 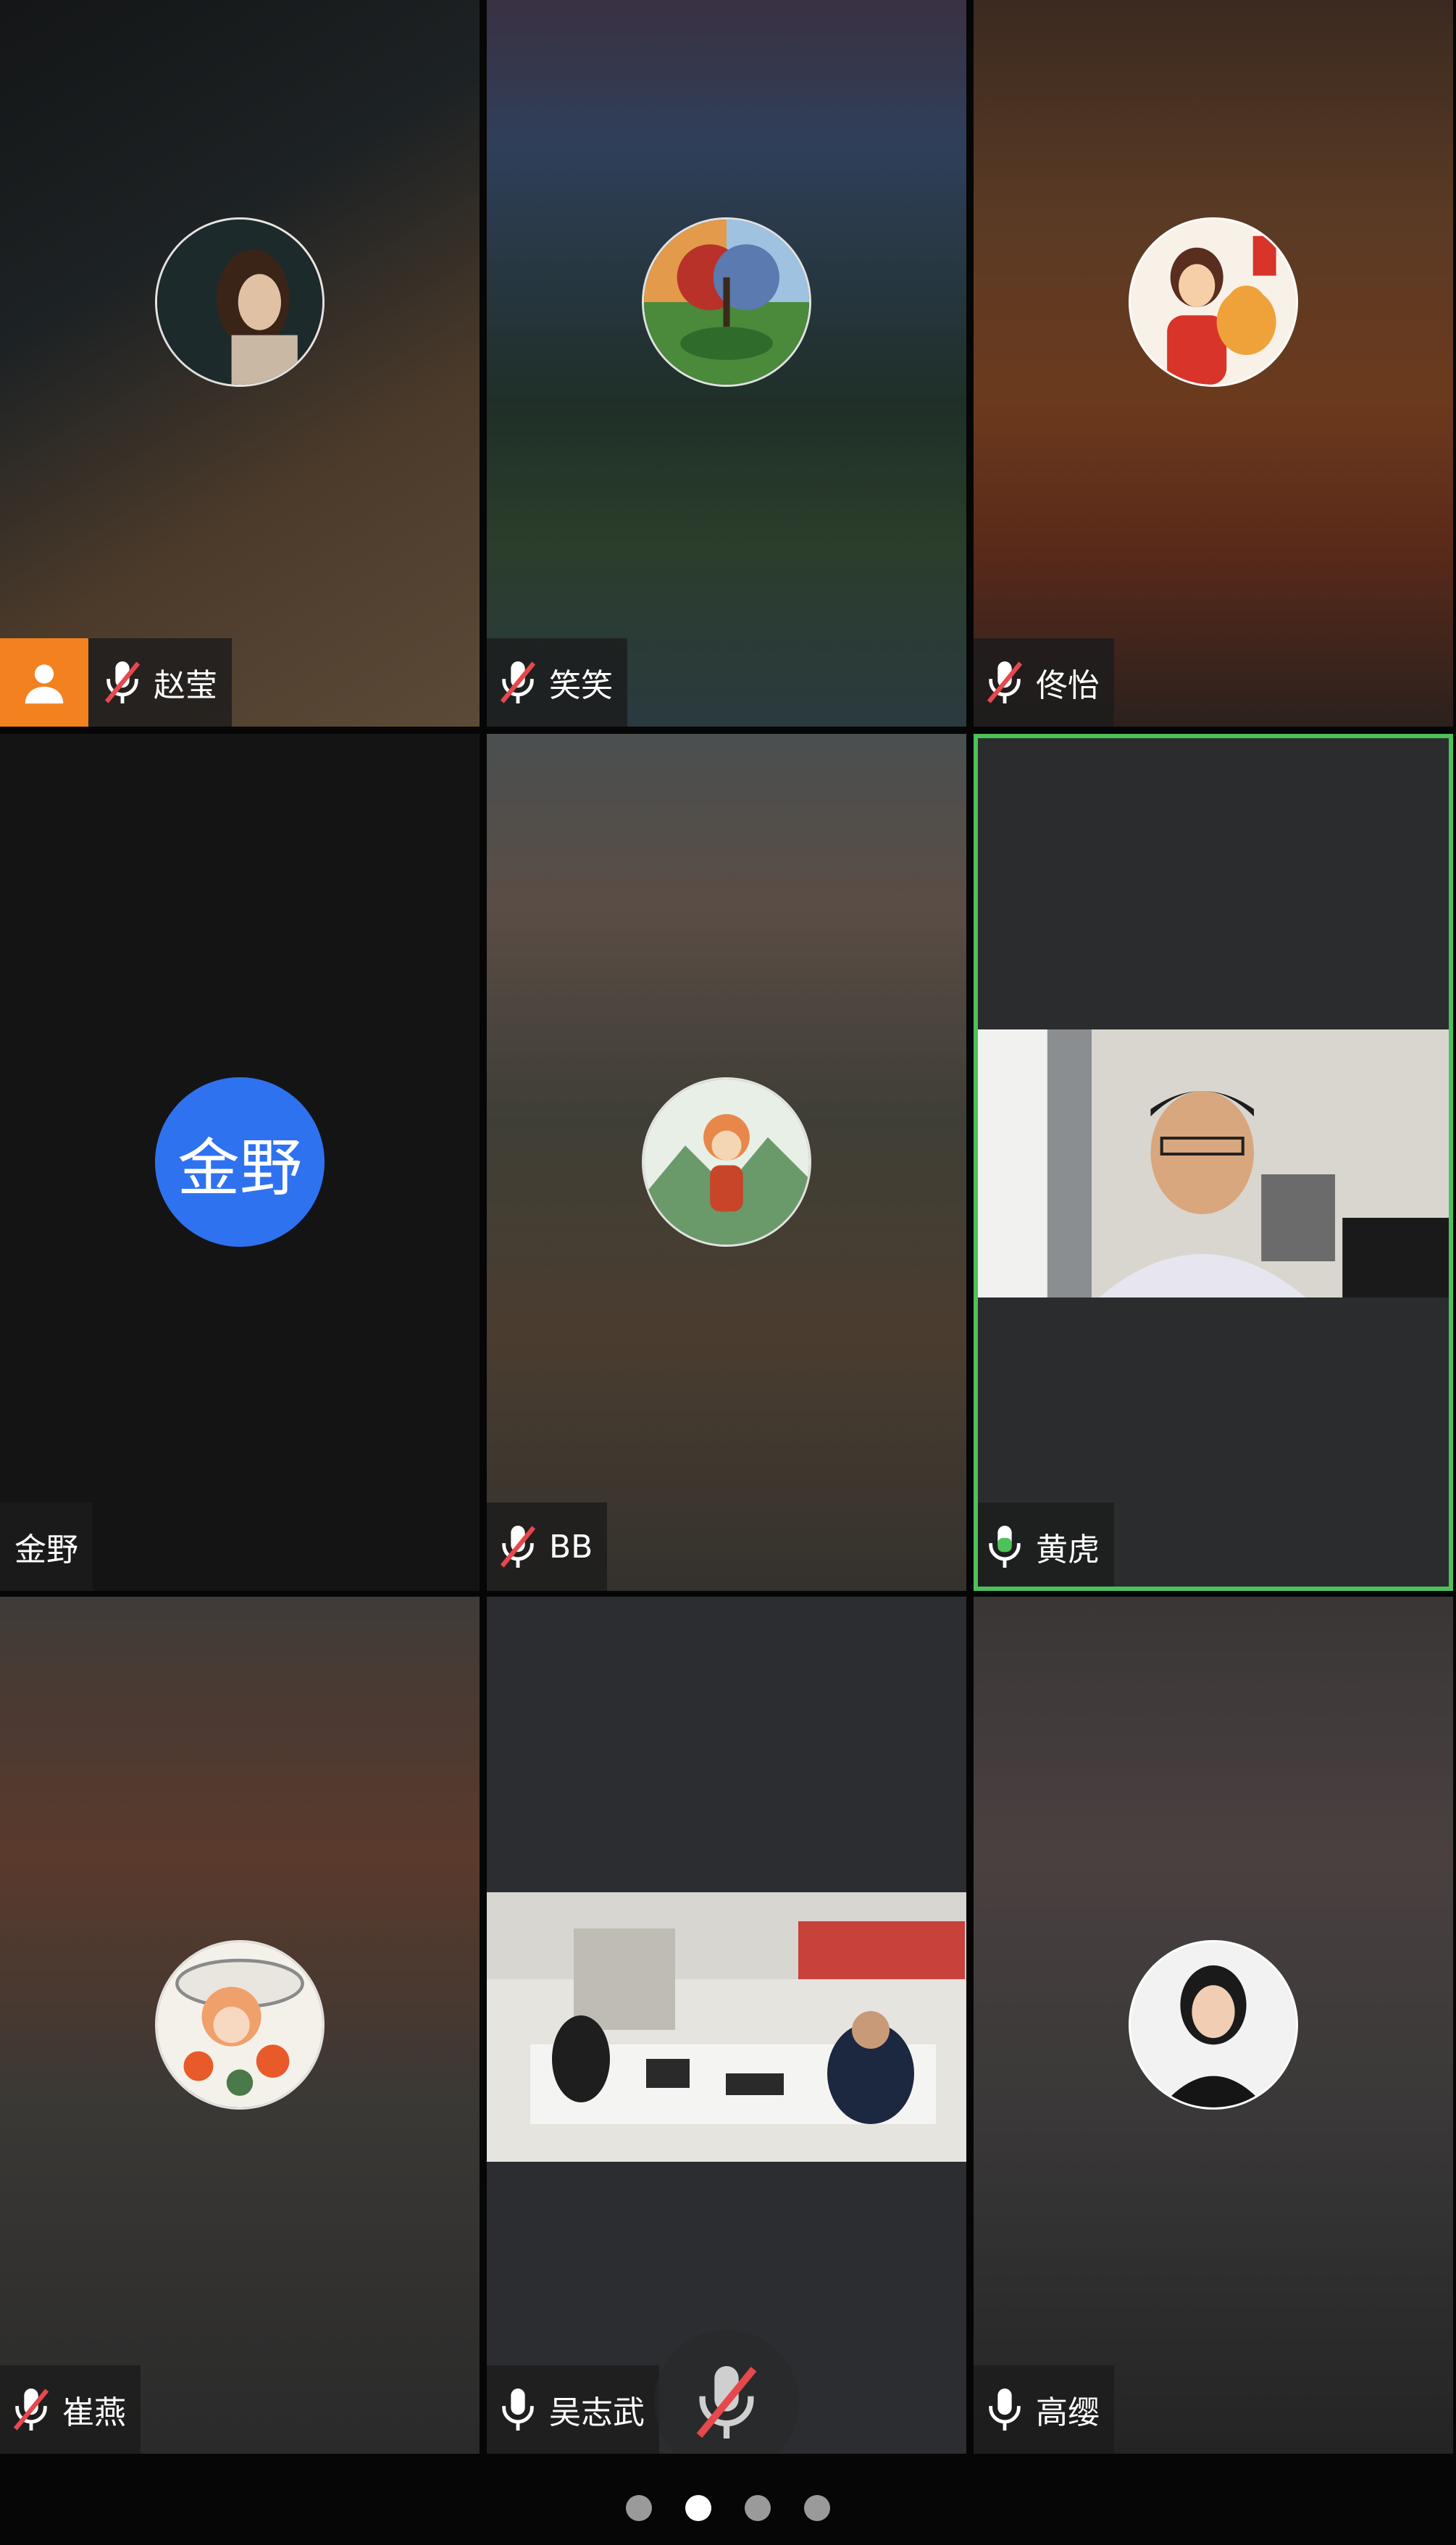 I want to click on video-frame-icon, so click(x=1213, y=1163).